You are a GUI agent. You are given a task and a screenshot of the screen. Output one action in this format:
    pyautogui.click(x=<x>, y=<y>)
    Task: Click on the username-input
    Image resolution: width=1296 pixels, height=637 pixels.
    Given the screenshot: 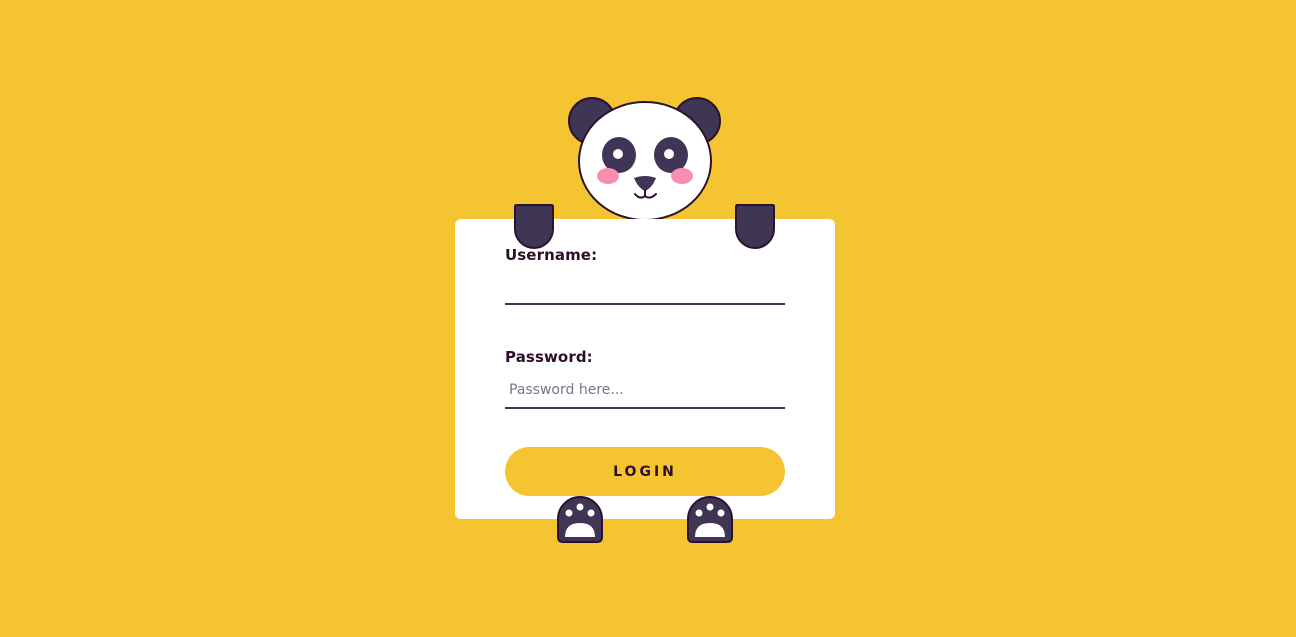 What is the action you would take?
    pyautogui.click(x=645, y=285)
    